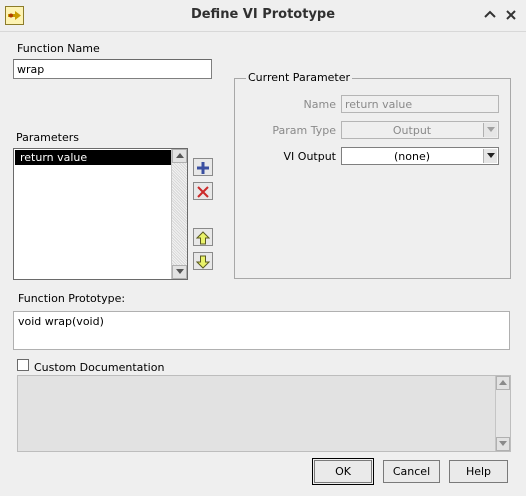  What do you see at coordinates (343, 471) in the screenshot?
I see `ok-button: OK` at bounding box center [343, 471].